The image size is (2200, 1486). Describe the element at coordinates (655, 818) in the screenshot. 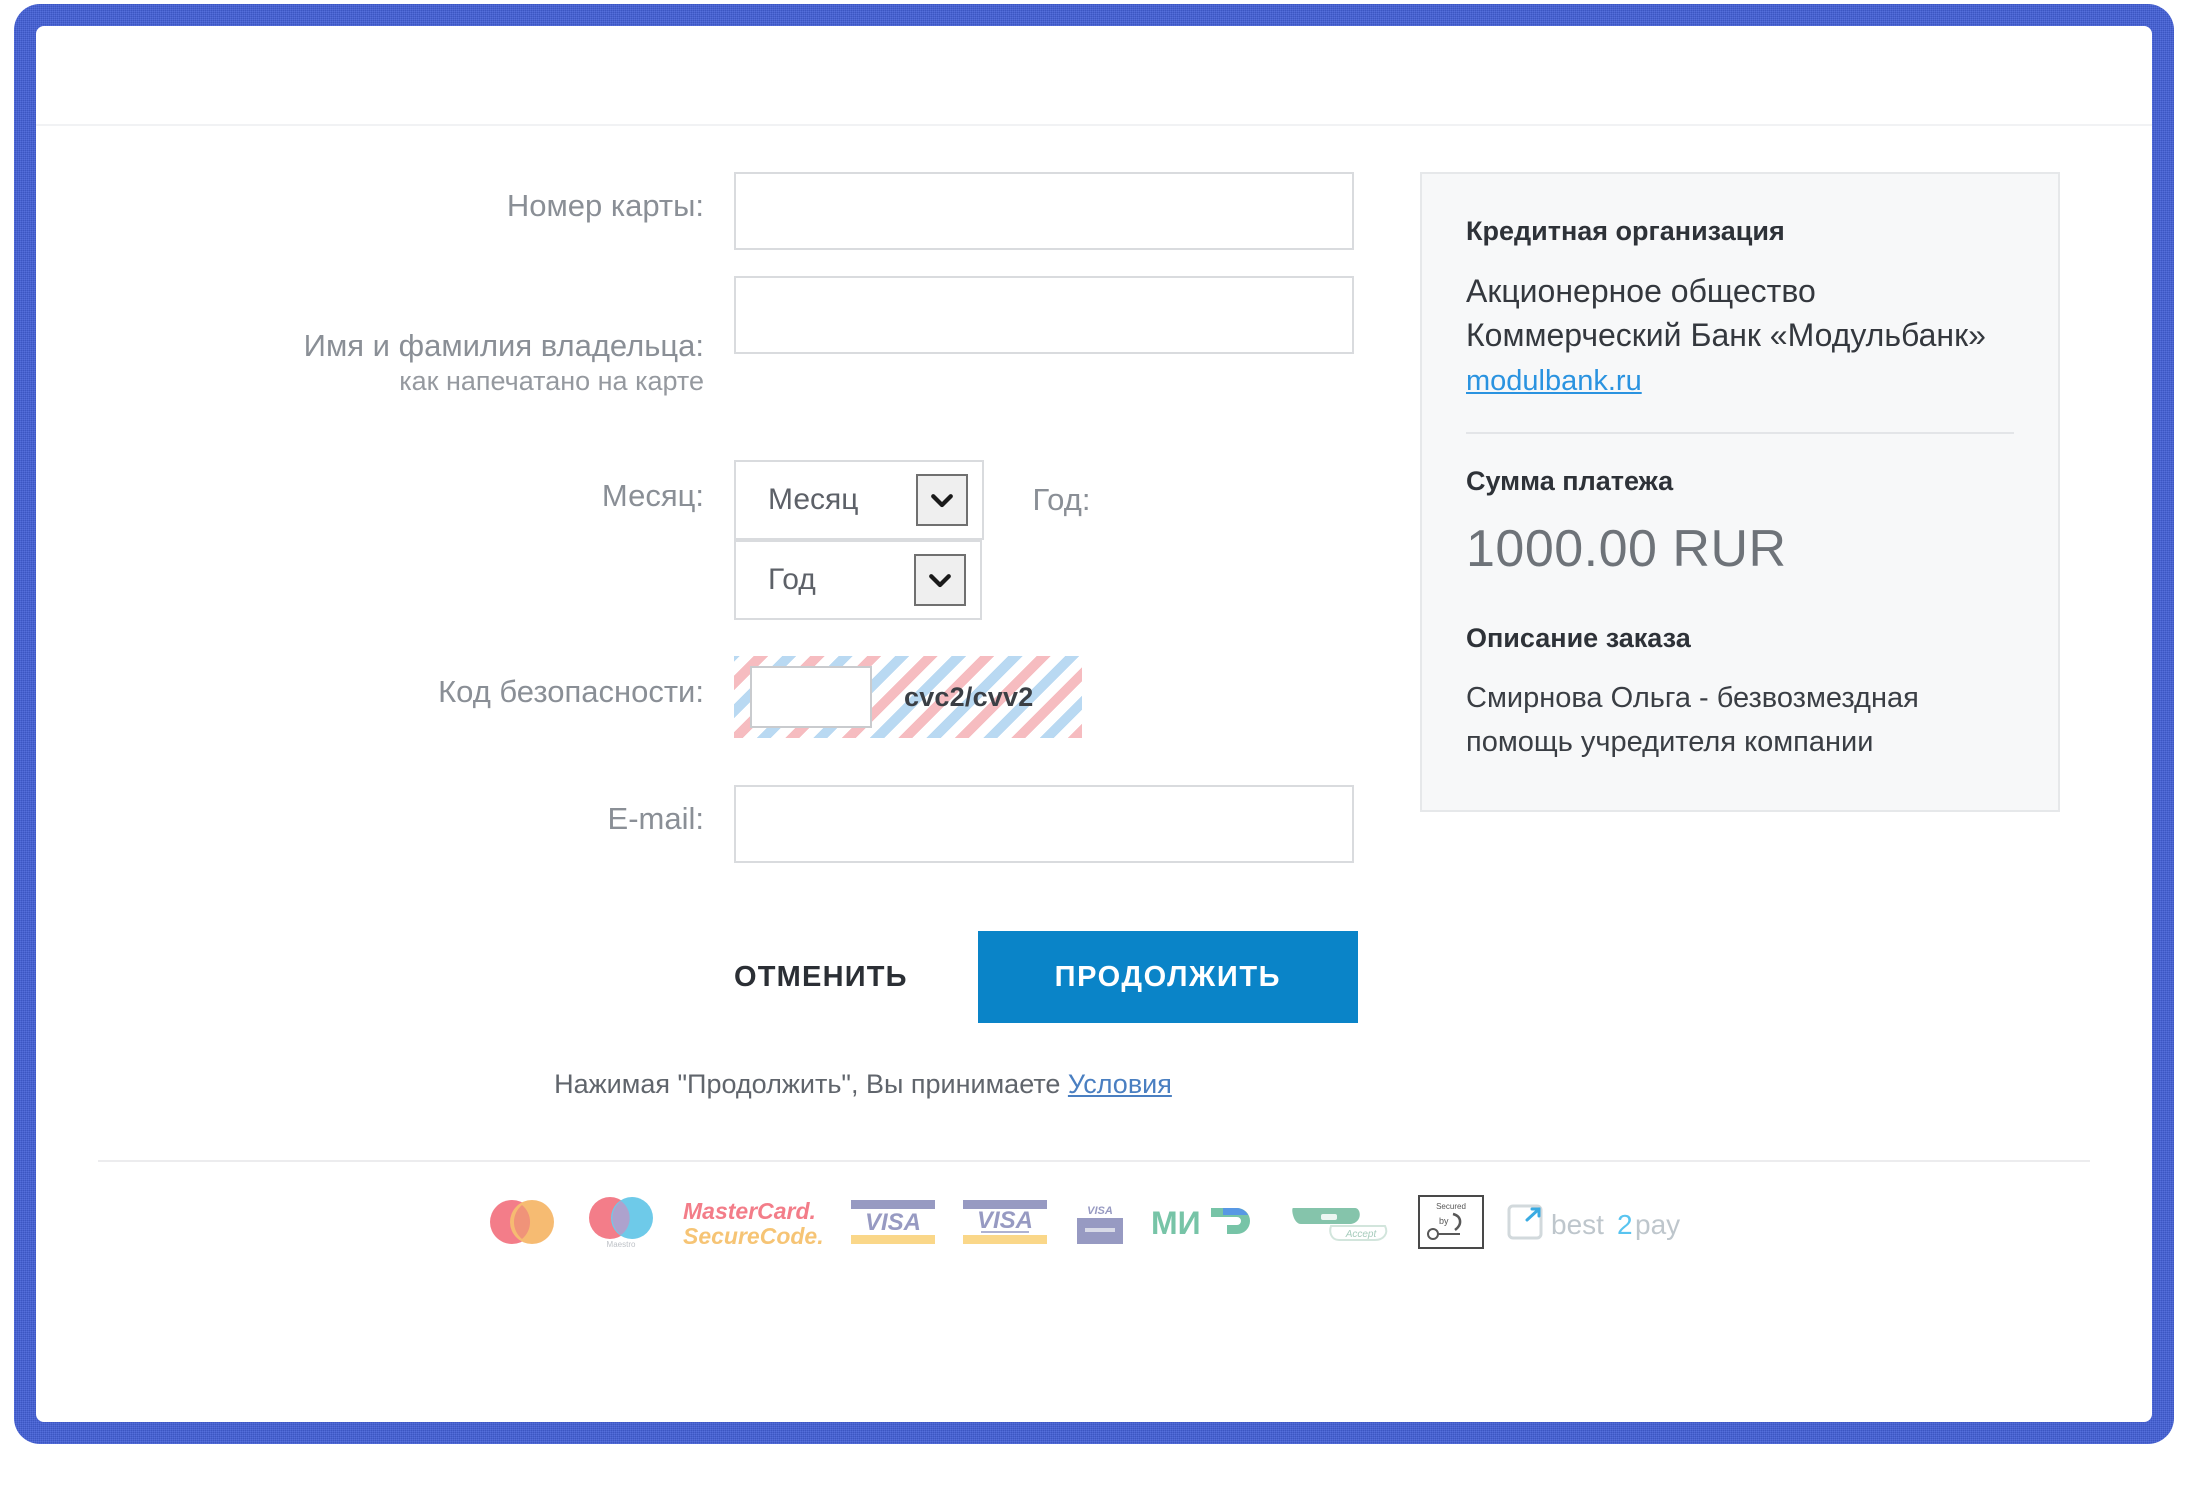

I see `email-label: E-mail:` at that location.